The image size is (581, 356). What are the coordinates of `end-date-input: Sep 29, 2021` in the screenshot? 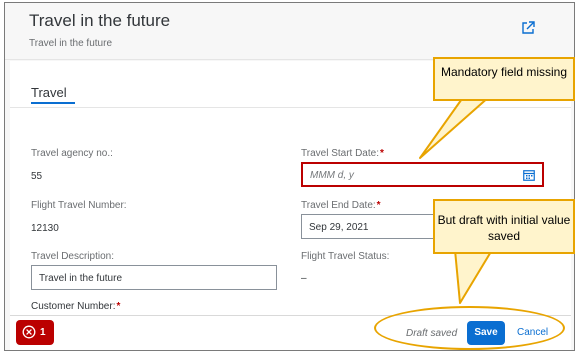 It's located at (376, 226).